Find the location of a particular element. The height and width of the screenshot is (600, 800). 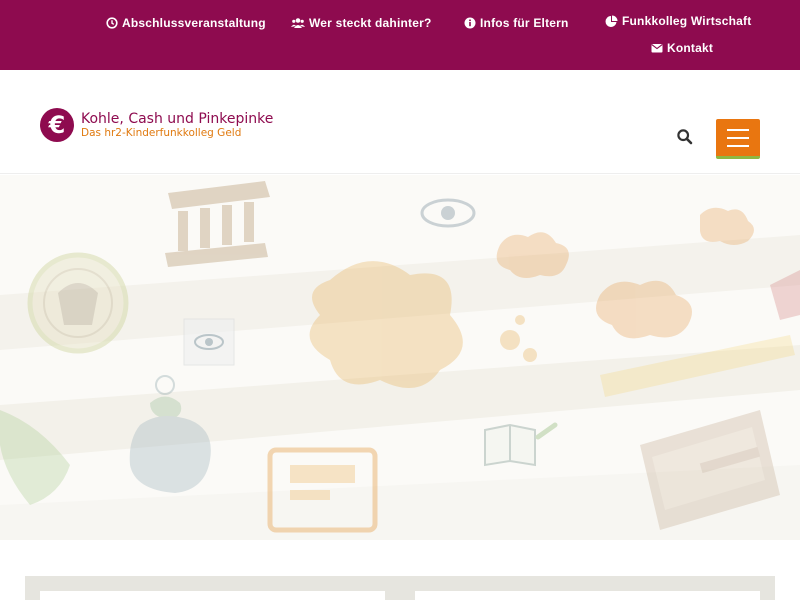

euro-icon: € is located at coordinates (57, 125).